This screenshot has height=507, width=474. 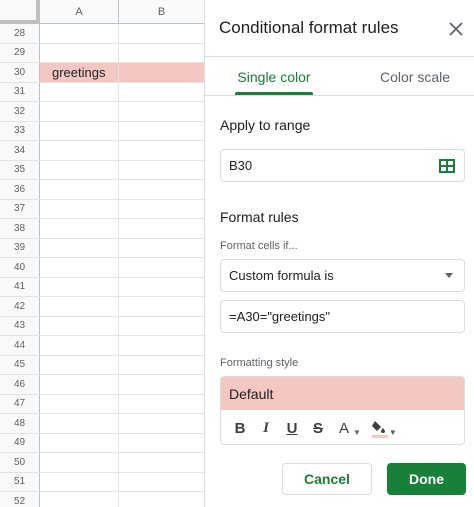 What do you see at coordinates (426, 479) in the screenshot?
I see `done-button: Done` at bounding box center [426, 479].